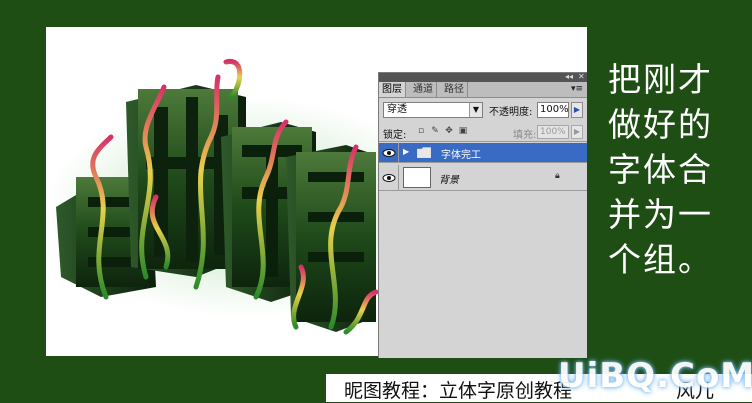  I want to click on caption-line: 字体合, so click(660, 169).